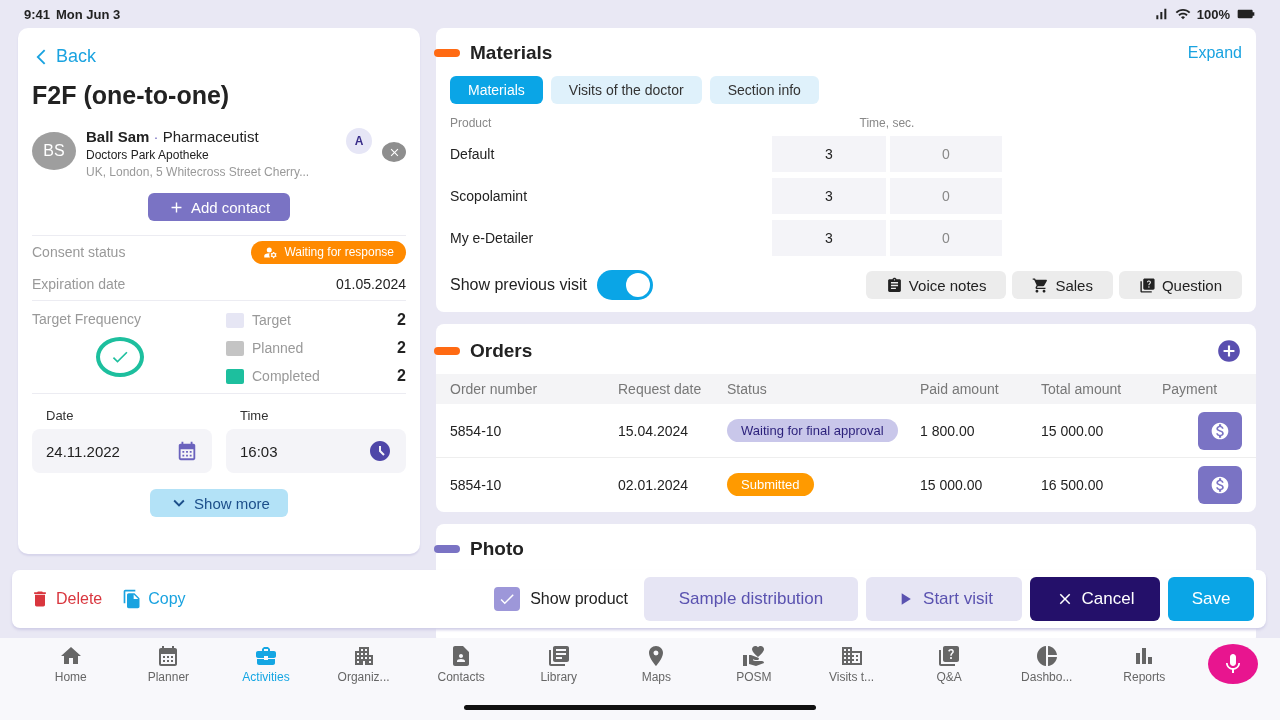  I want to click on cancel-button: Cancel, so click(1095, 599).